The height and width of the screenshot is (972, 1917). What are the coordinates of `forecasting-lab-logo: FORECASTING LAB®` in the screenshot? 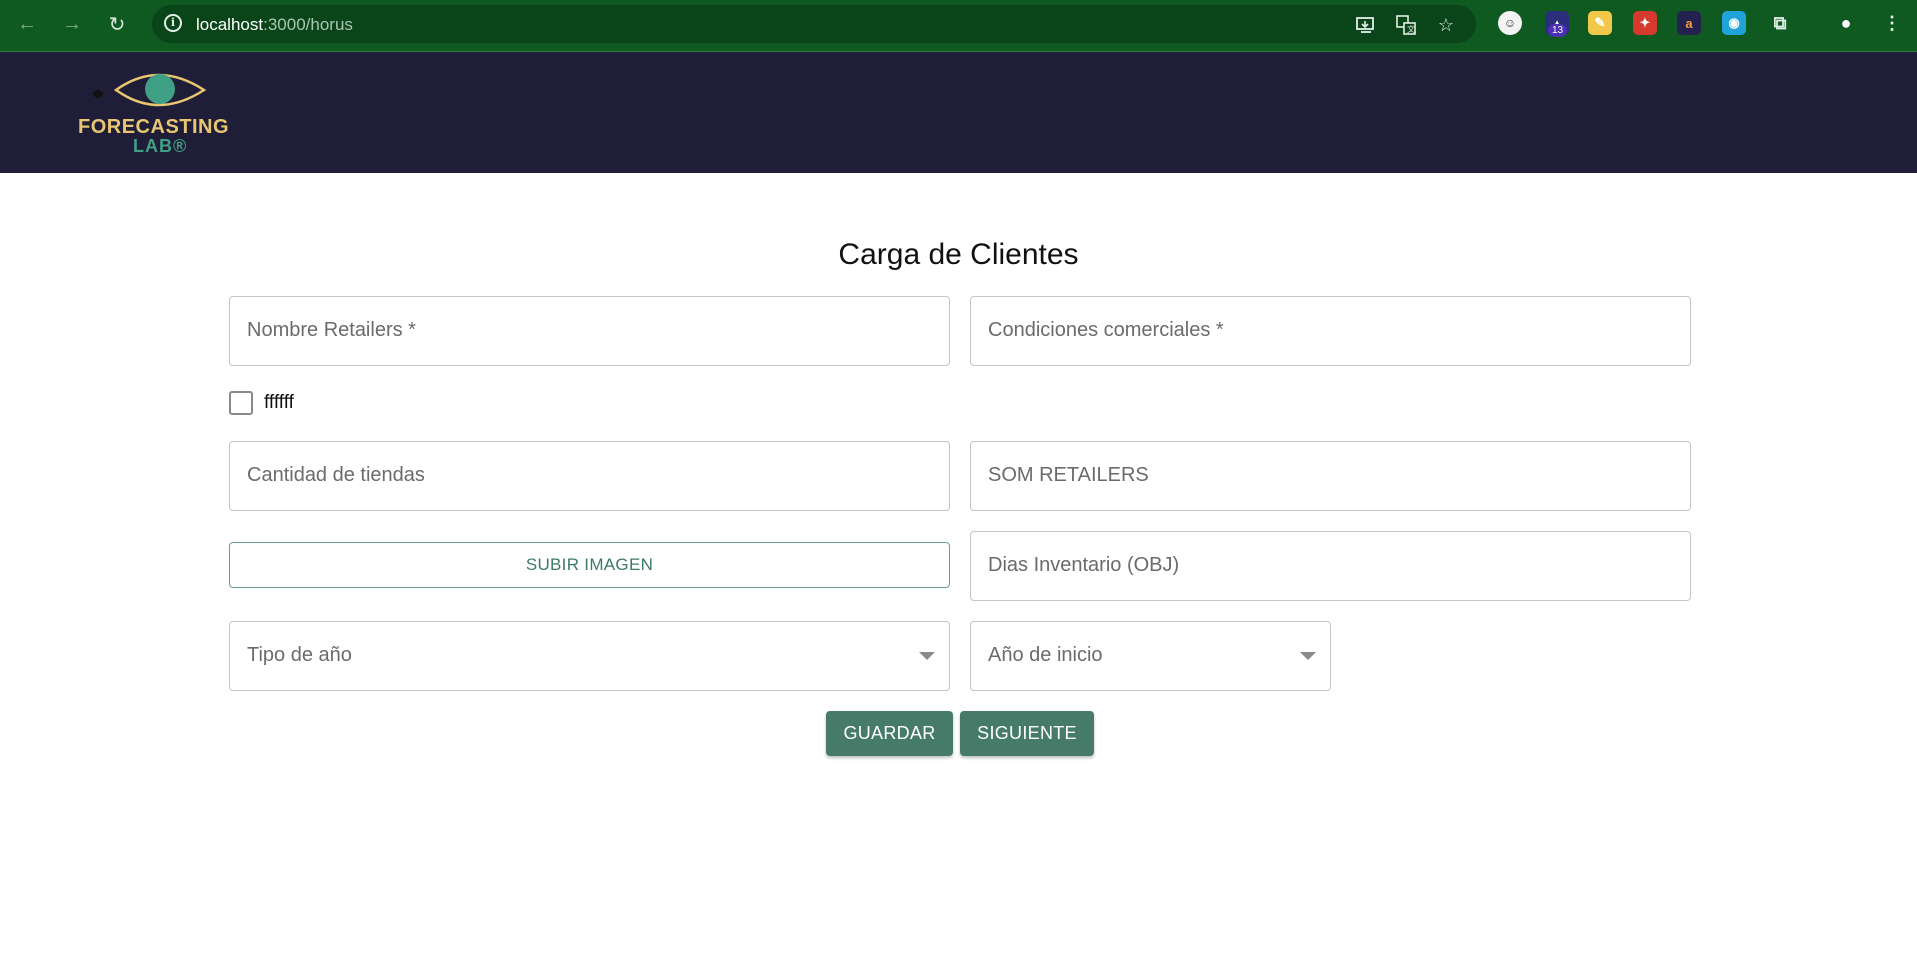 It's located at (163, 114).